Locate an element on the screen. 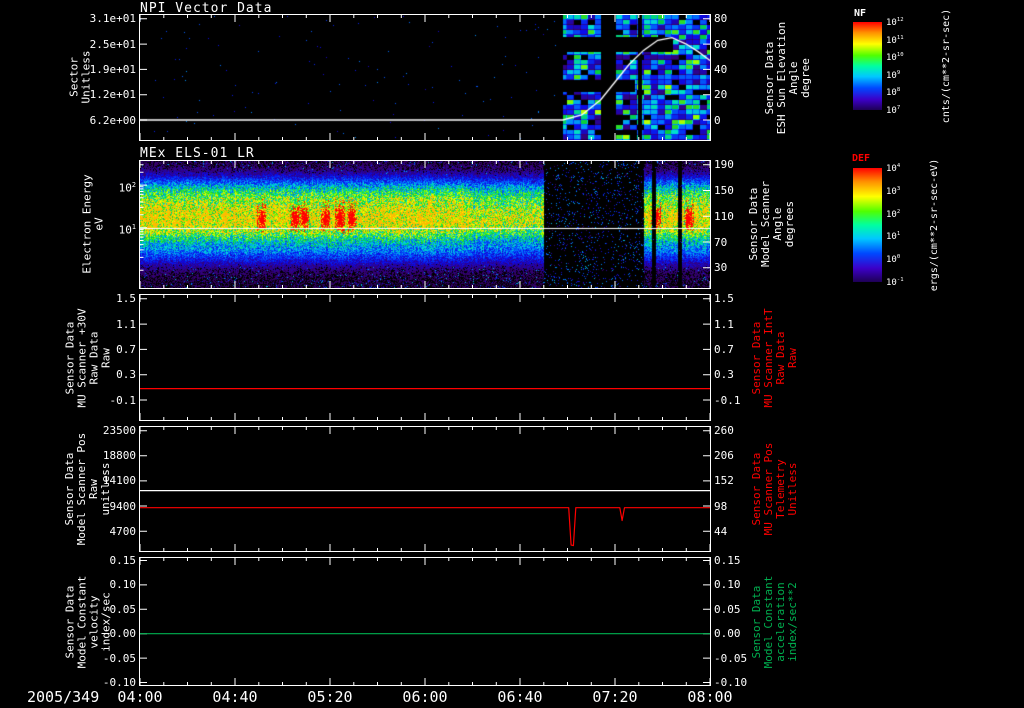 The width and height of the screenshot is (1024, 708). x-tick-label: 06:00 is located at coordinates (425, 697).